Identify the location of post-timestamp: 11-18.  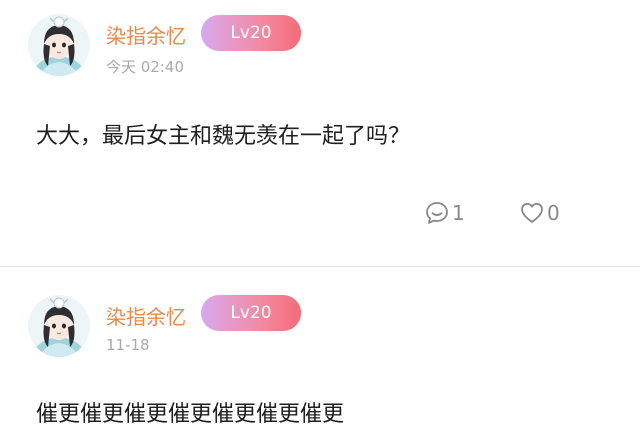
(128, 345).